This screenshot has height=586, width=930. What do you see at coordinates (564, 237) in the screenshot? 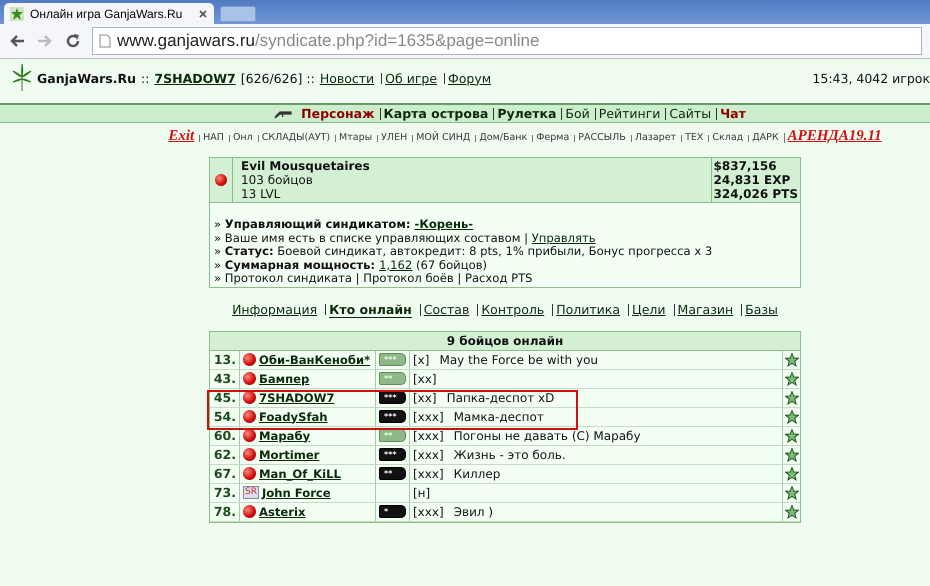
I see `info-link: Управлять` at bounding box center [564, 237].